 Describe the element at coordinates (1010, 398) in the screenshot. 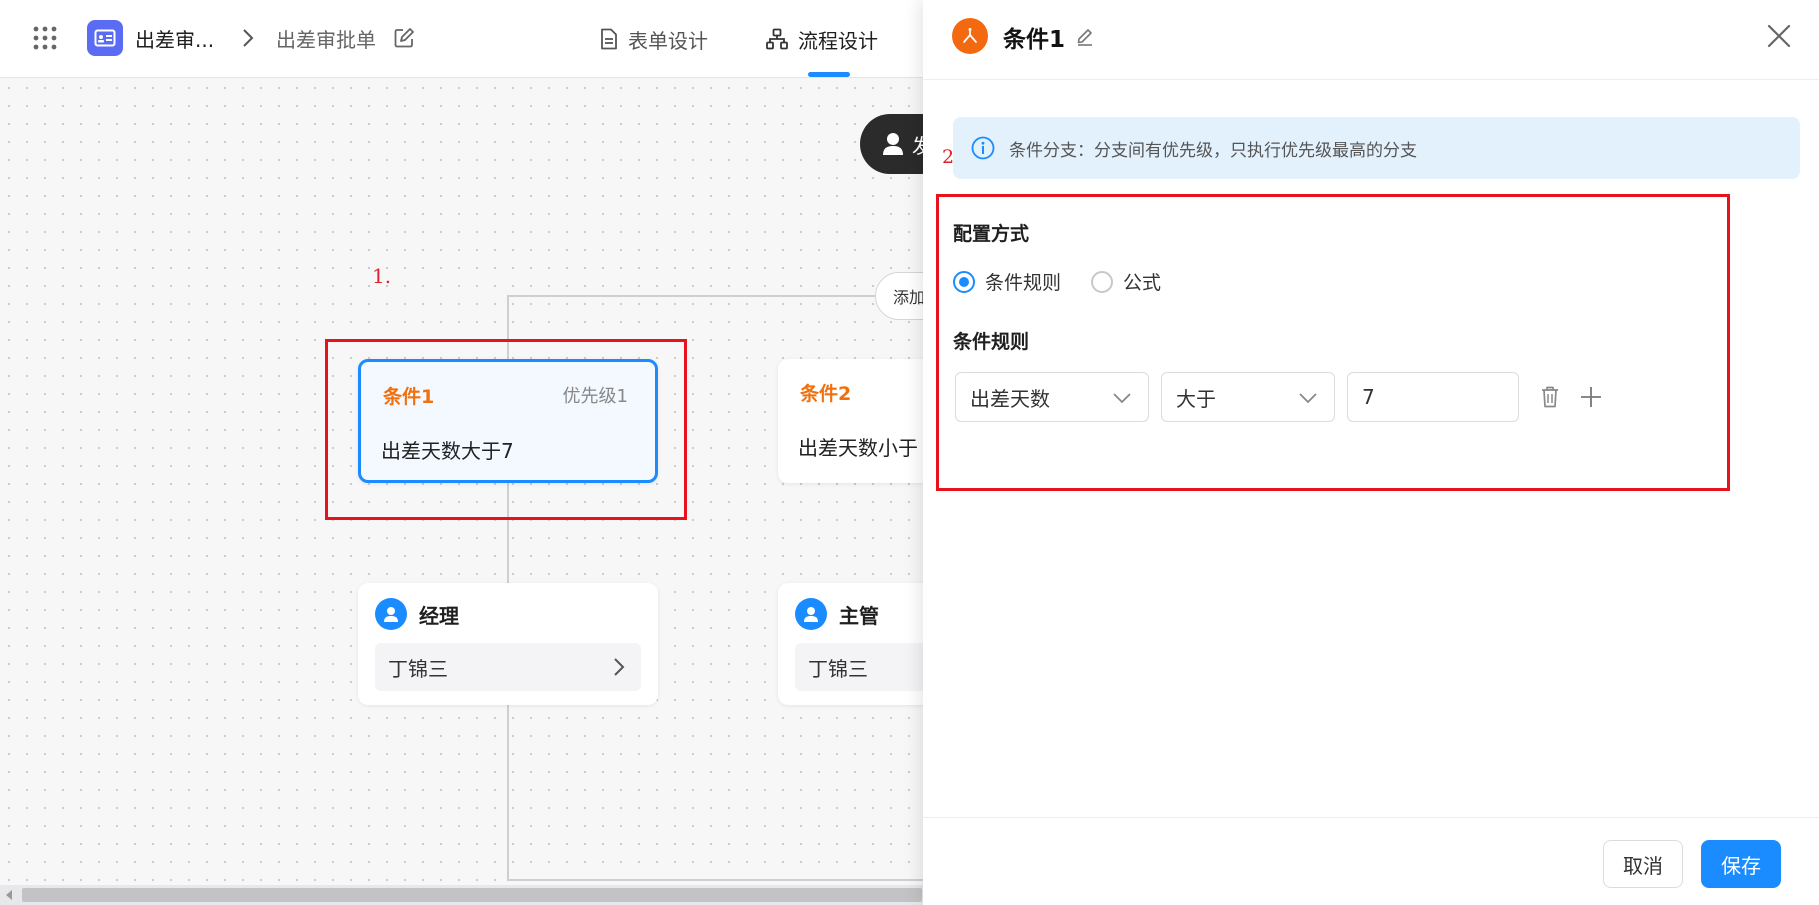

I see `field-select-value: 出差天数` at that location.